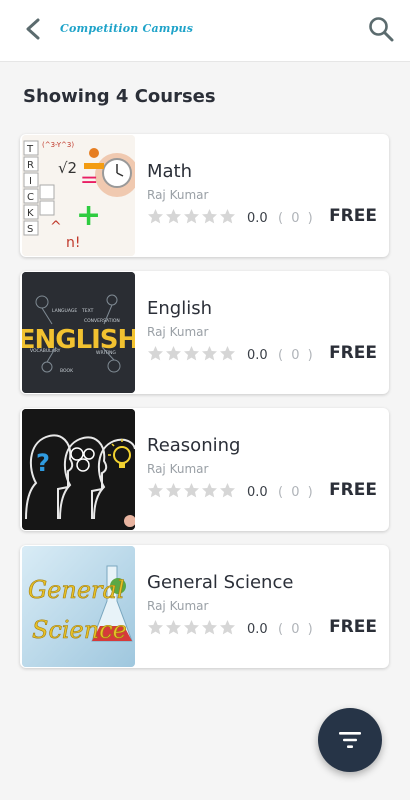 This screenshot has width=410, height=800. I want to click on back-button, so click(33, 29).